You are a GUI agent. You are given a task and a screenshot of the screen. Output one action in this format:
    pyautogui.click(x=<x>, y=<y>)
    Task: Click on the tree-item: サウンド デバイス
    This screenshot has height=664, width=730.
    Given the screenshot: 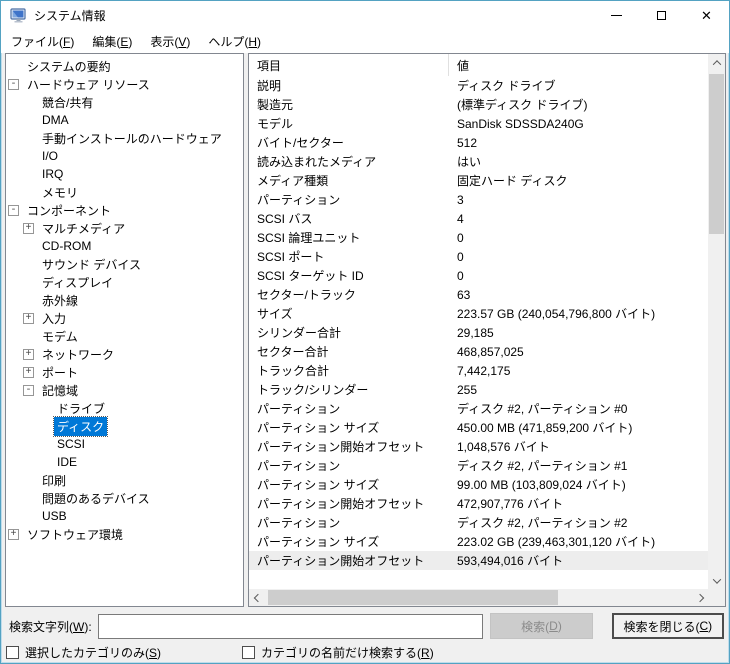 What is the action you would take?
    pyautogui.click(x=124, y=264)
    